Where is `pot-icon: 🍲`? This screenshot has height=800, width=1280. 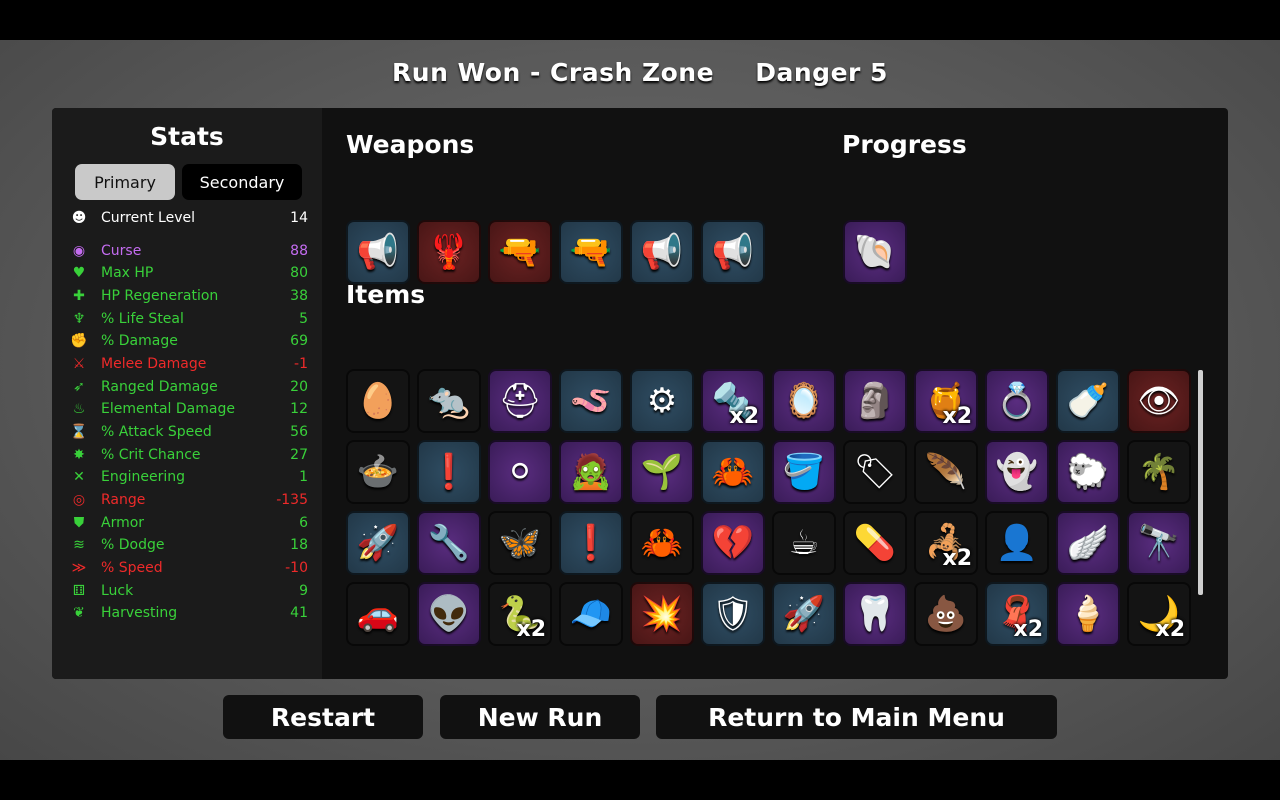 pot-icon: 🍲 is located at coordinates (378, 472).